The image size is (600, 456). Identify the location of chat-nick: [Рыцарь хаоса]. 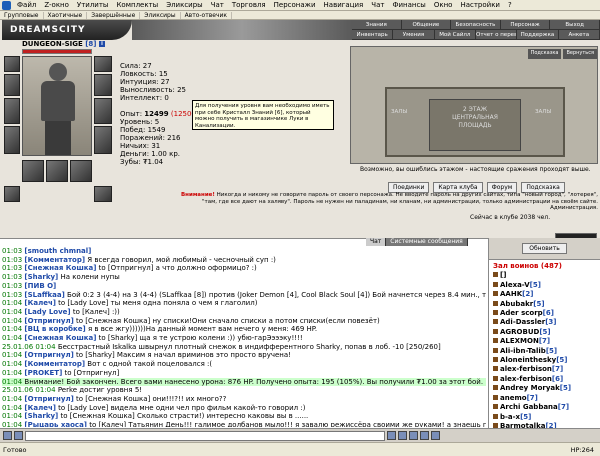
(55, 424).